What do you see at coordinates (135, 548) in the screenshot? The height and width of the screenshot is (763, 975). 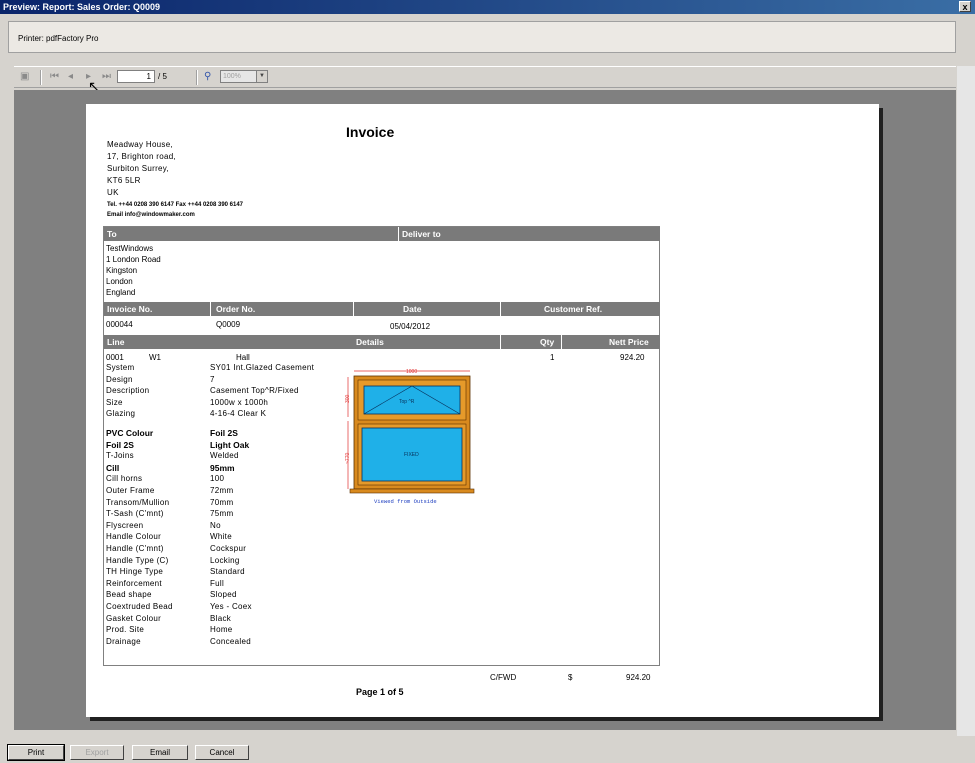 I see `detail-label: Handle (C'mnt)` at bounding box center [135, 548].